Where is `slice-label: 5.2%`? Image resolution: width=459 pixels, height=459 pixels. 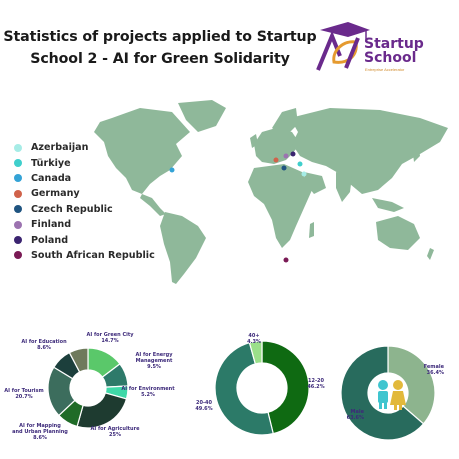
slice-label: 5.2% is located at coordinates (148, 395).